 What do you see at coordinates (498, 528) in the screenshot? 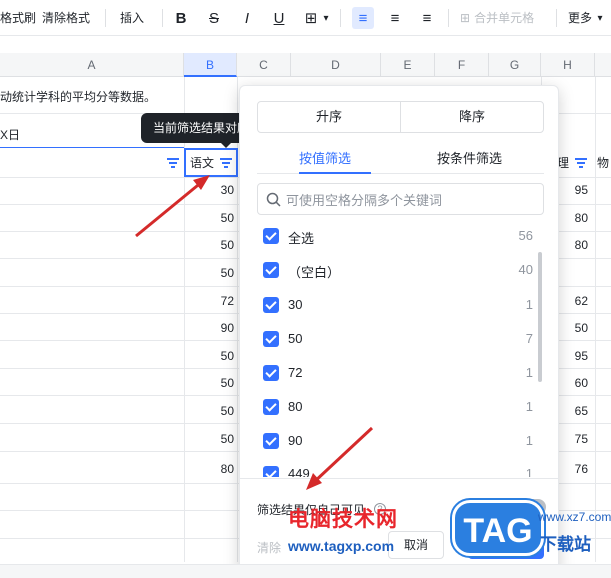
I see `tag-logo: TAG` at bounding box center [498, 528].